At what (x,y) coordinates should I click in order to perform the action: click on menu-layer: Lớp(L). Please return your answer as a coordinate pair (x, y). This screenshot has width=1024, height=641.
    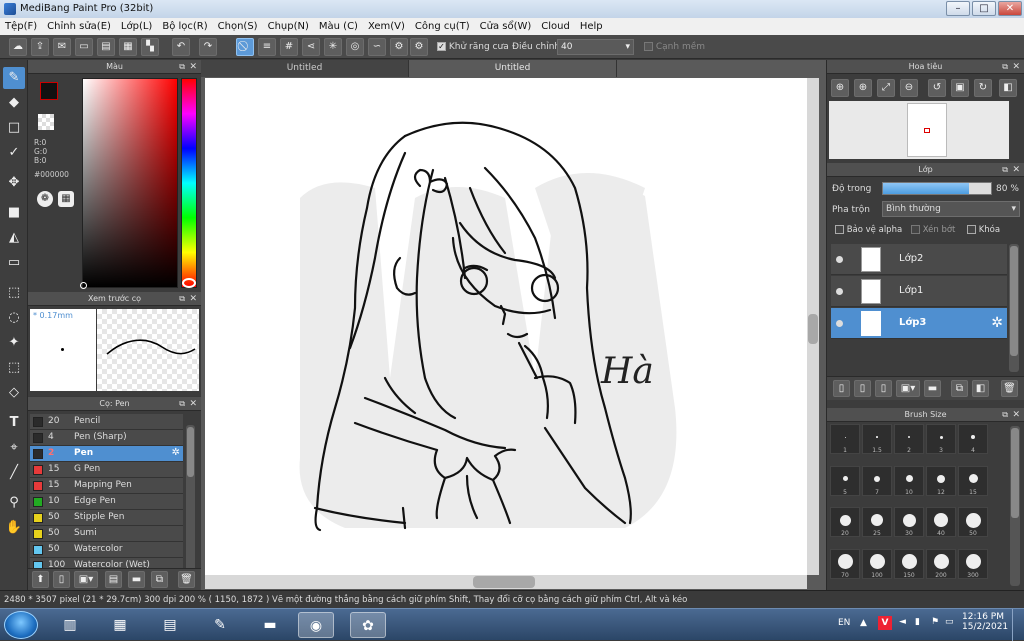
    Looking at the image, I should click on (136, 26).